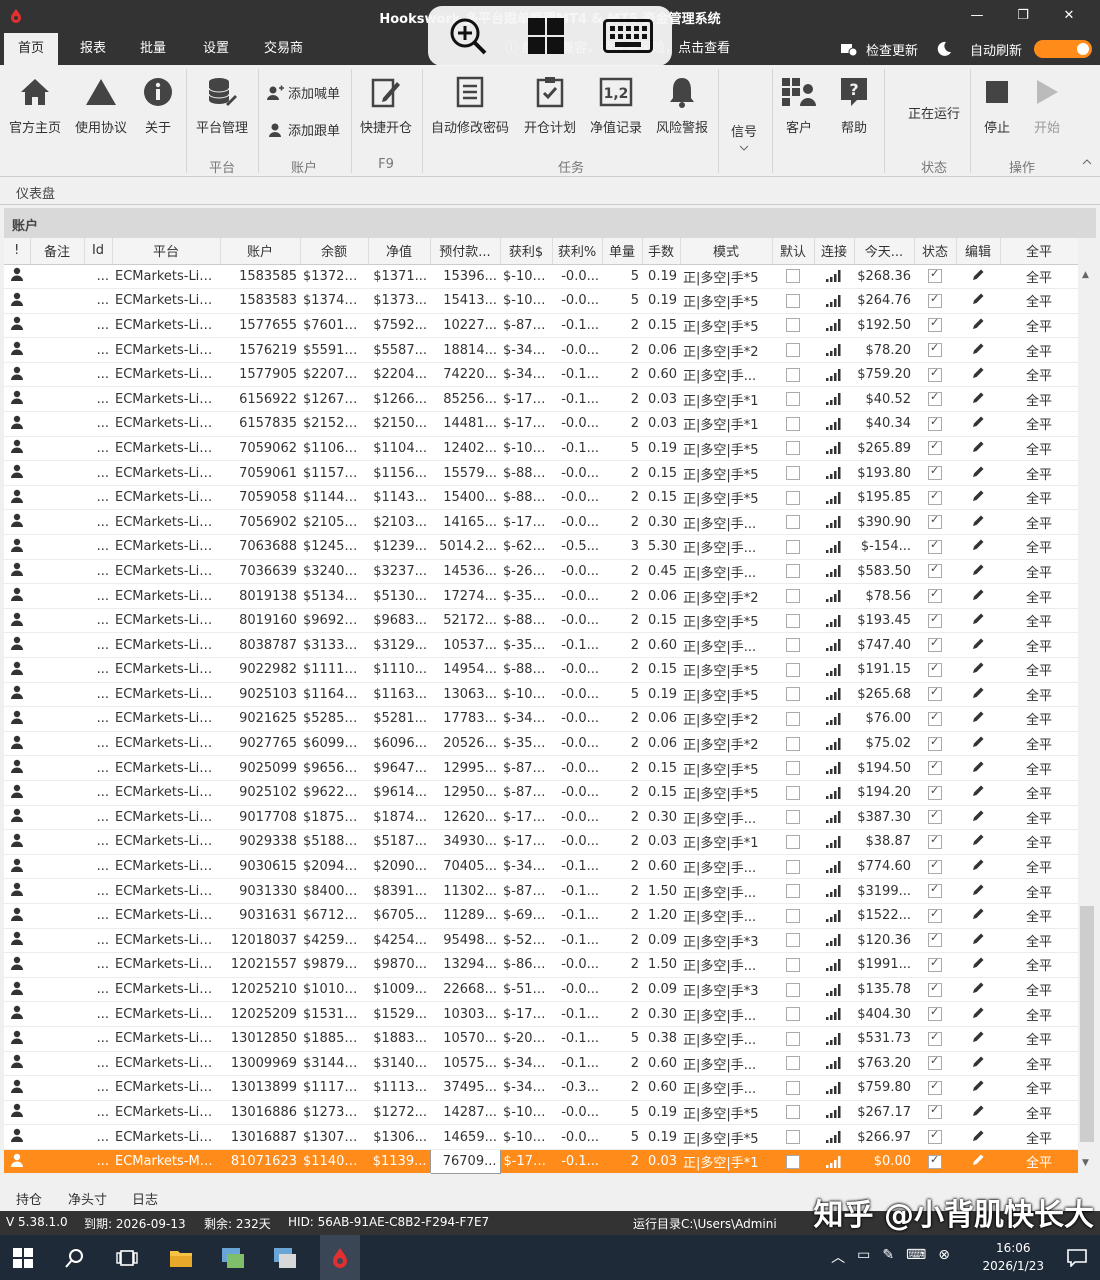  I want to click on windows-icon, so click(546, 36).